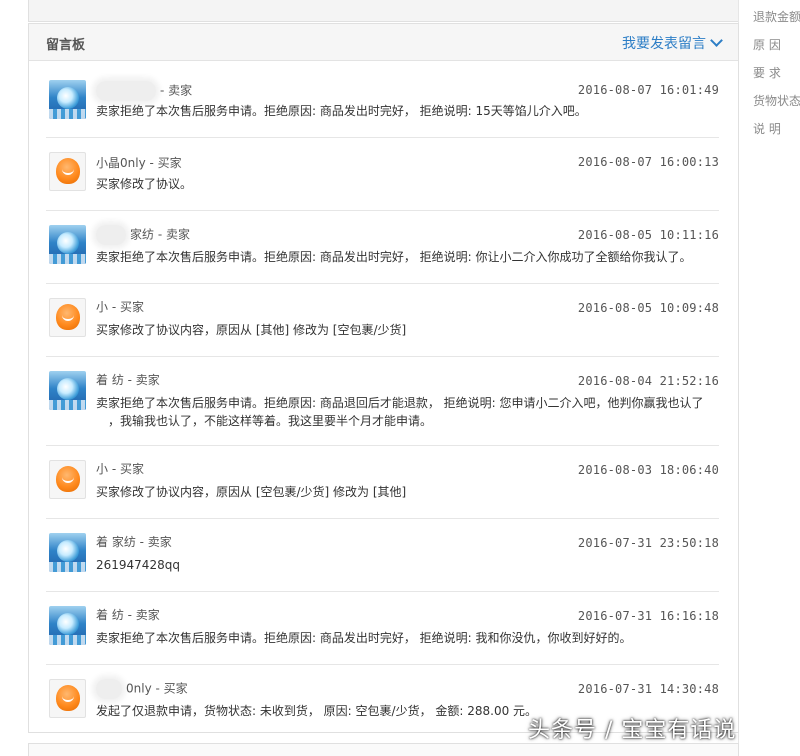 The height and width of the screenshot is (756, 800). I want to click on top-panel-edge, so click(383, 11).